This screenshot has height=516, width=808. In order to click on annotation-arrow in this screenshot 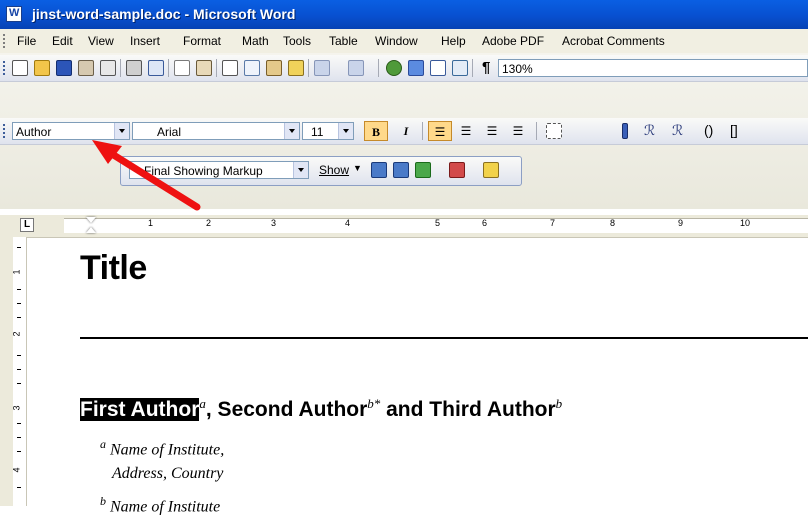, I will do `click(146, 175)`.